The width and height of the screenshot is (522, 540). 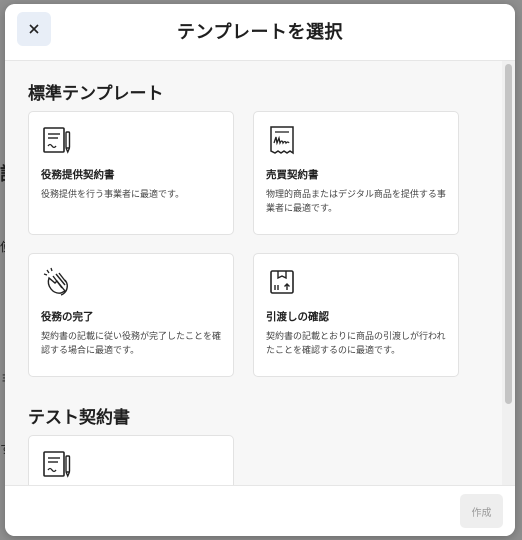 I want to click on scrollbar-thumb, so click(x=508, y=234).